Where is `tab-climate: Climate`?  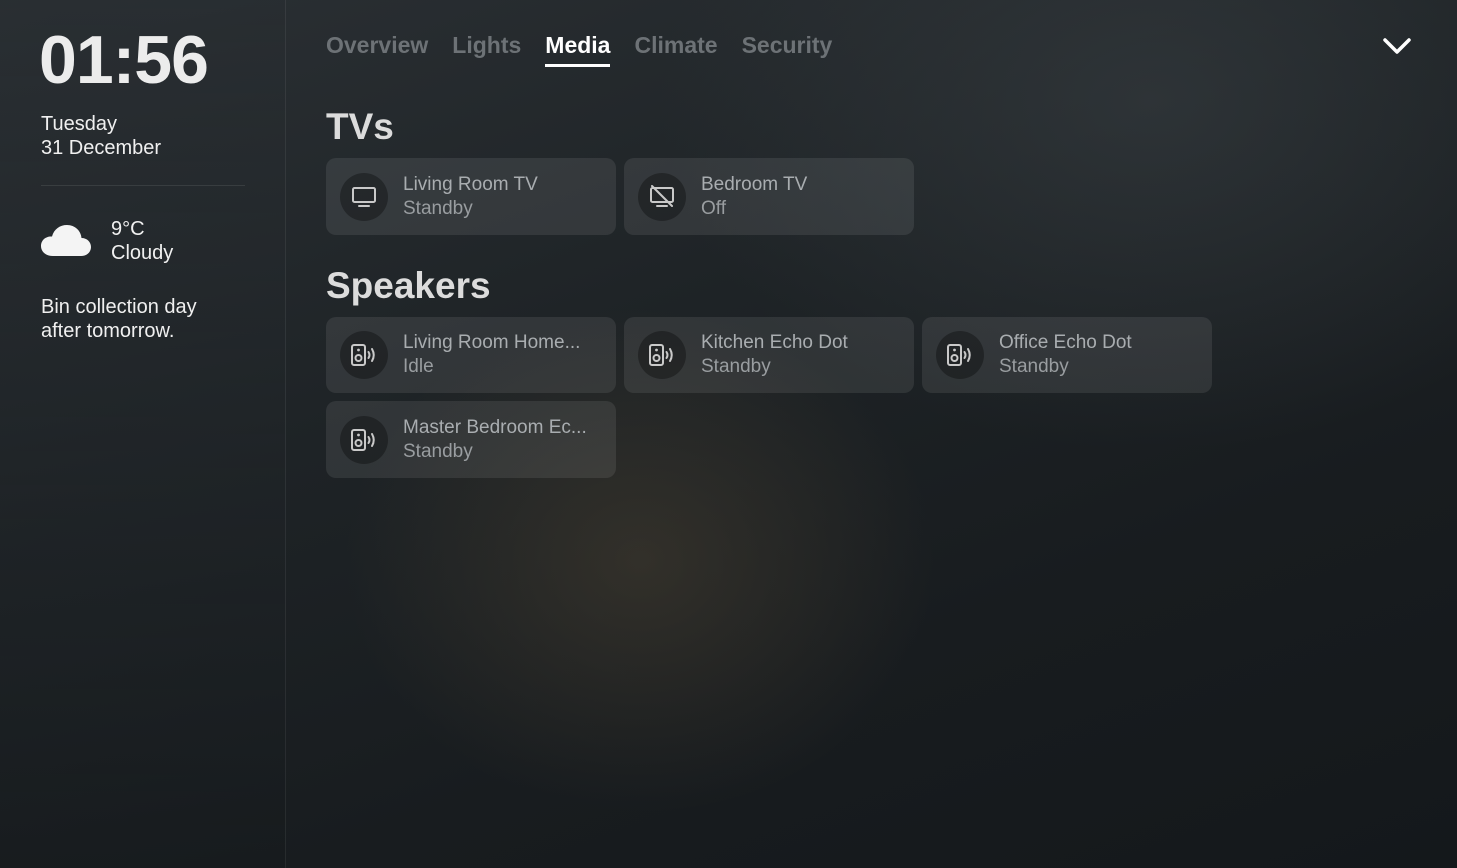
tab-climate: Climate is located at coordinates (675, 48).